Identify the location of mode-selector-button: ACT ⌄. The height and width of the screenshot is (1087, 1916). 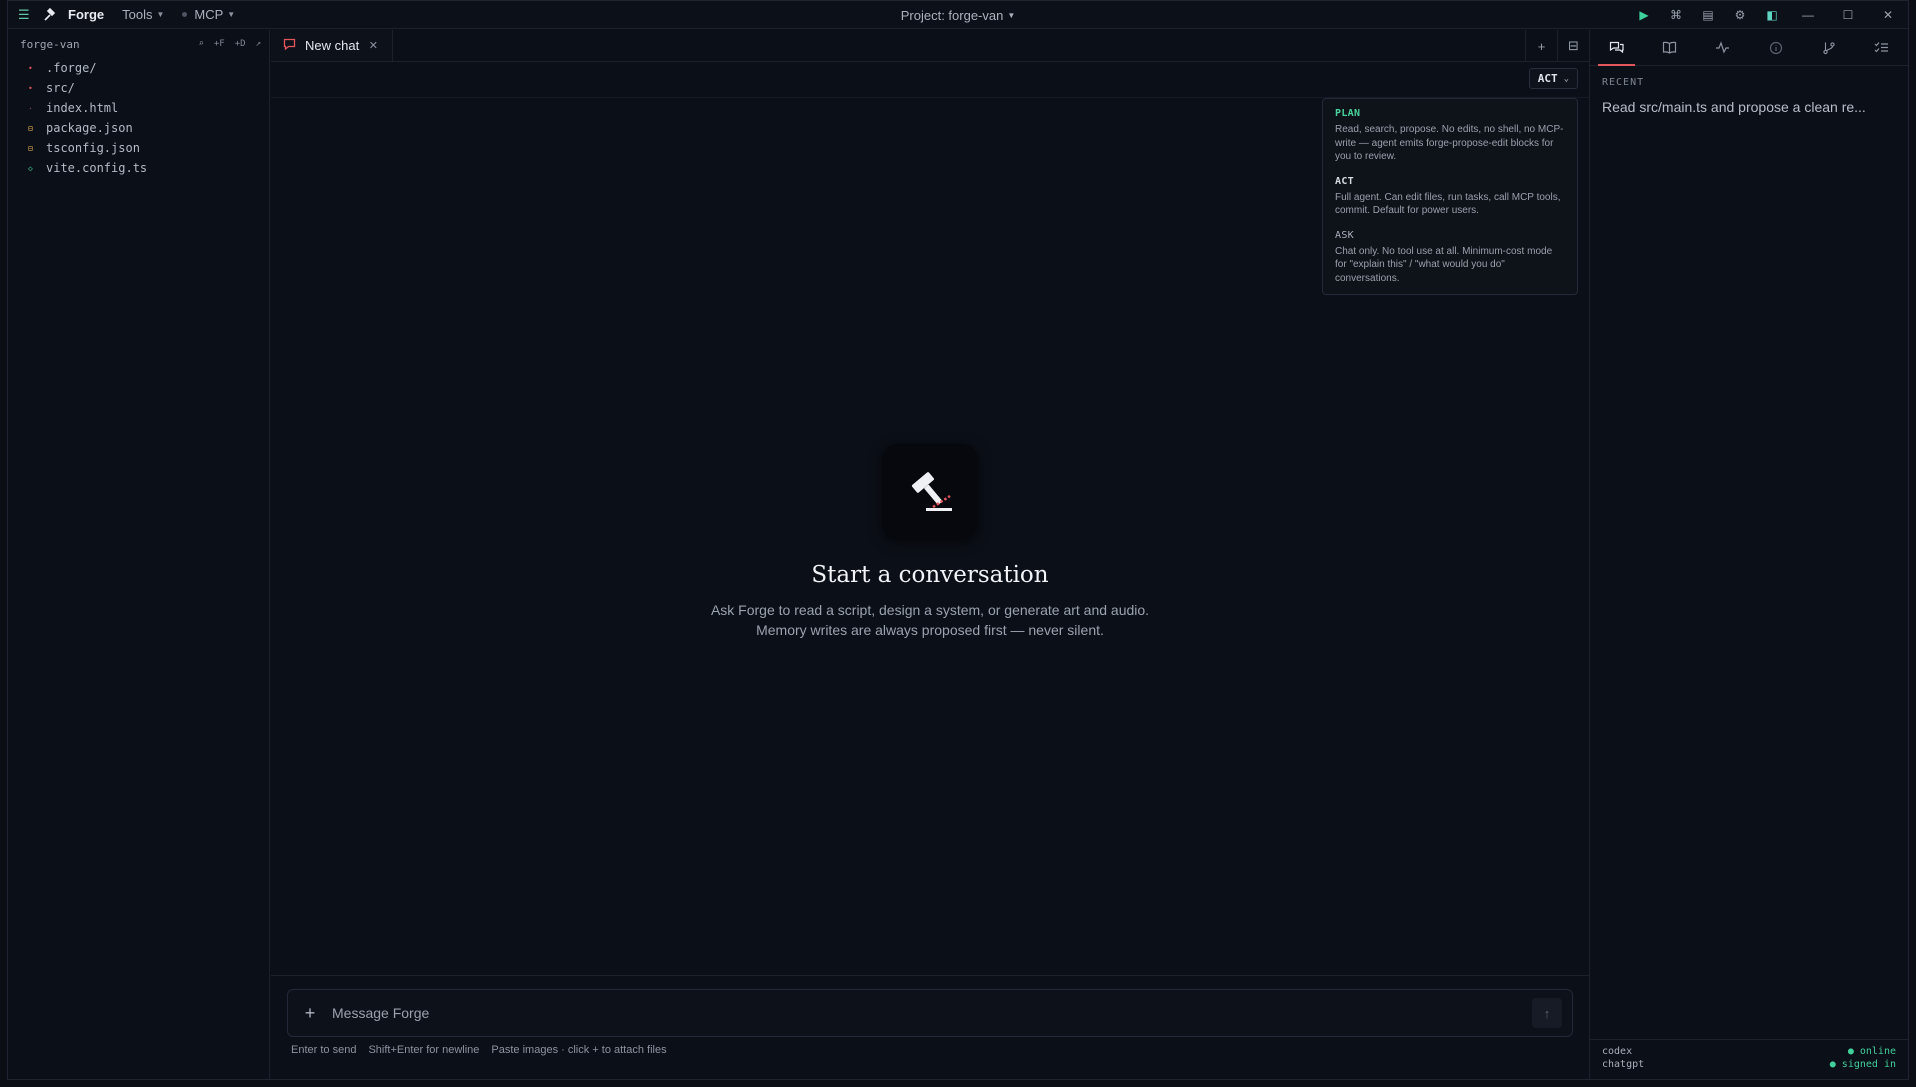
(1553, 78).